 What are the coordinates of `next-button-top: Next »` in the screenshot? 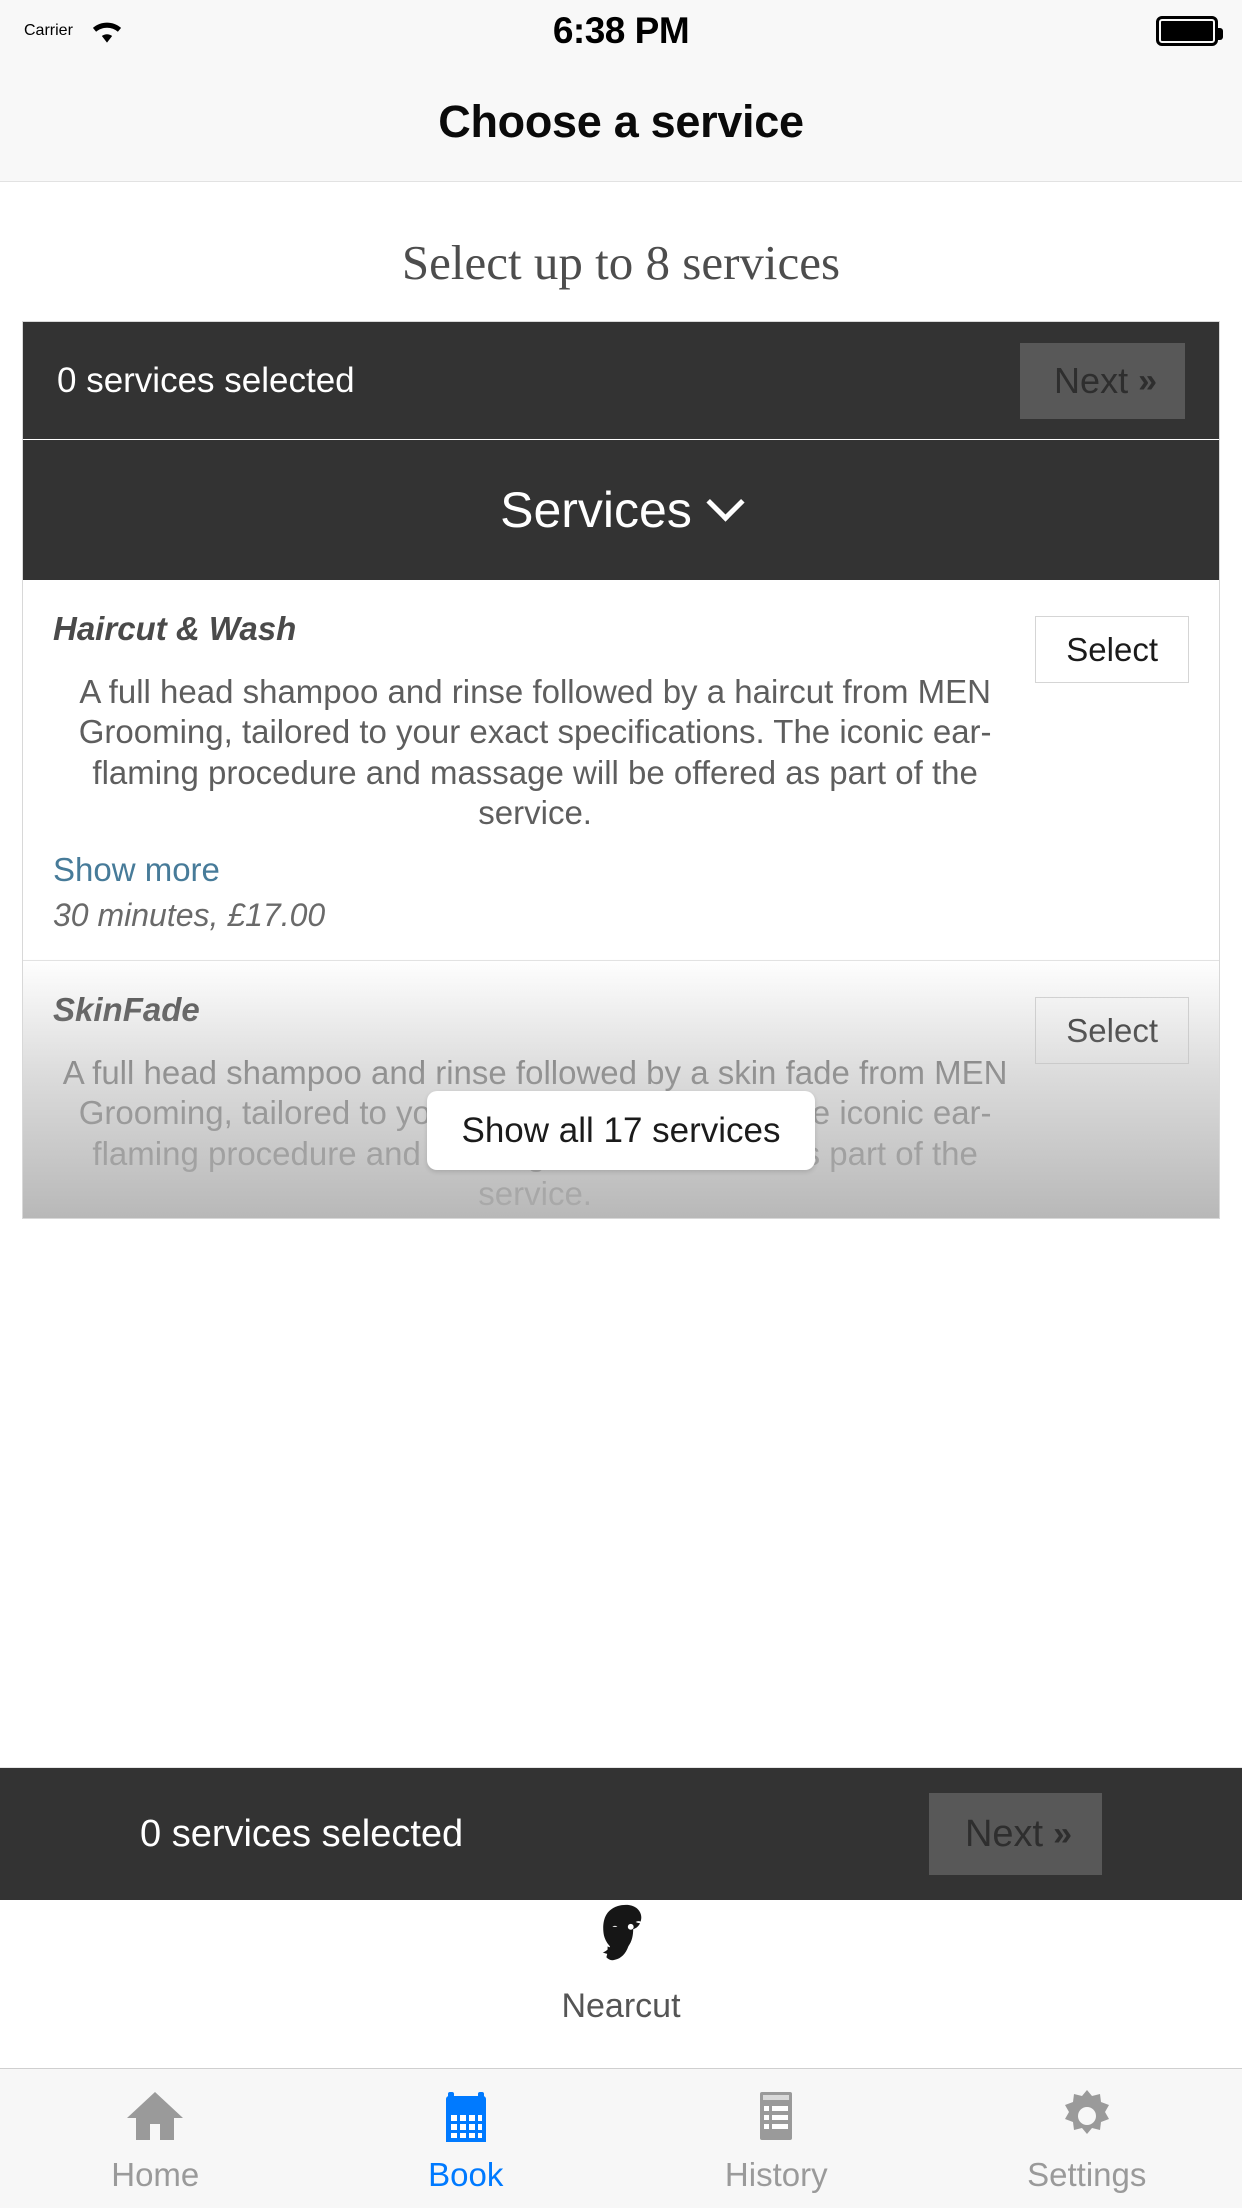 It's located at (1102, 380).